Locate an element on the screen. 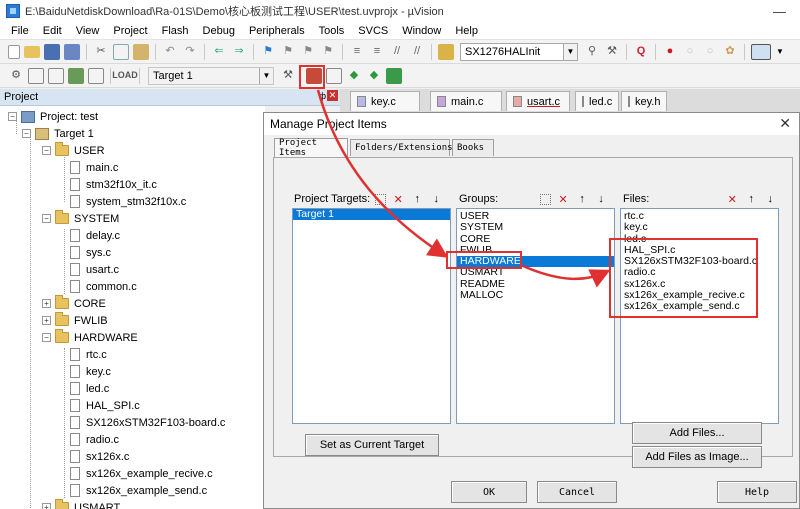  menu-peripherals: Peripherals is located at coordinates (277, 31).